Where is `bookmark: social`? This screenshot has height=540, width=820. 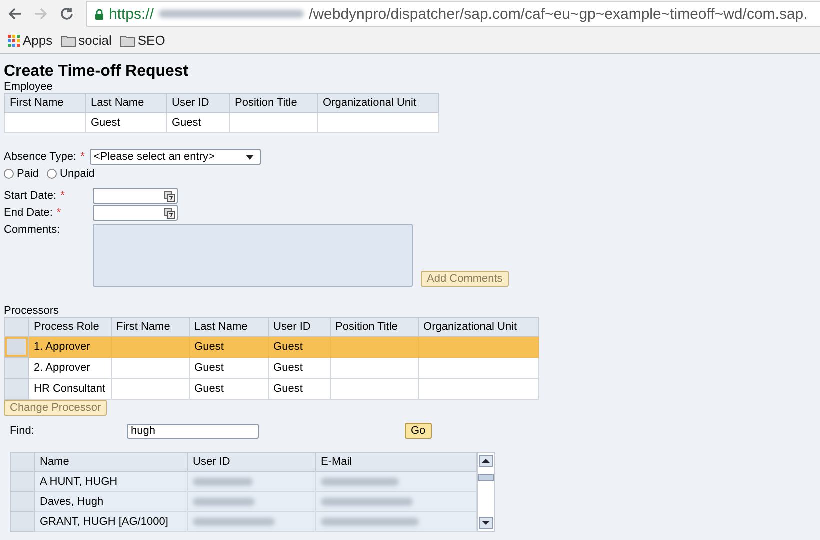 bookmark: social is located at coordinates (86, 40).